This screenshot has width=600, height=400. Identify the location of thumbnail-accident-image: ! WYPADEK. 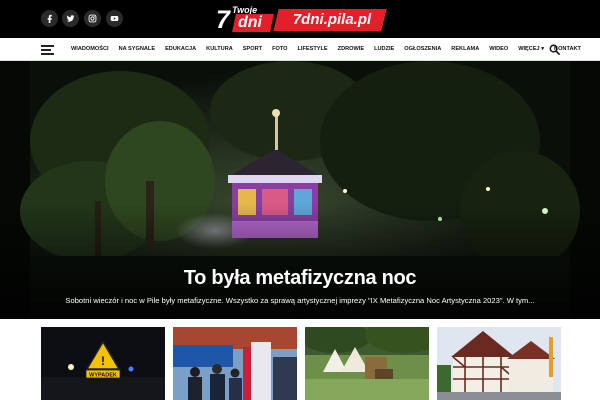
(103, 363).